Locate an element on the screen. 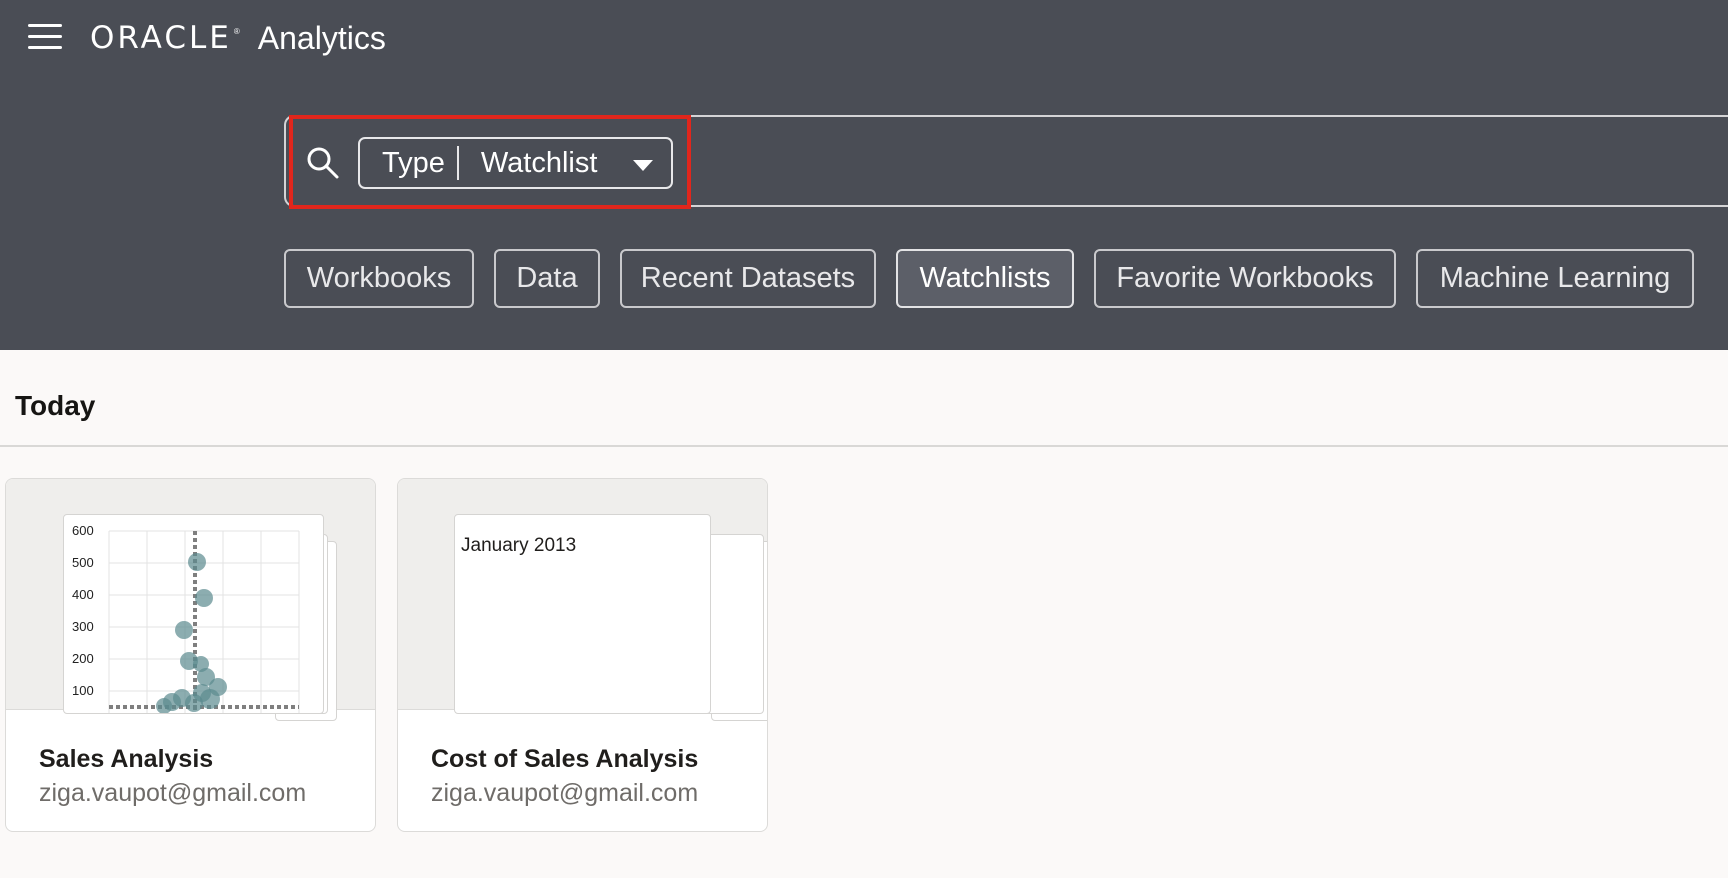  filter-favorite-workbooks: Favorite Workbooks is located at coordinates (1245, 278).